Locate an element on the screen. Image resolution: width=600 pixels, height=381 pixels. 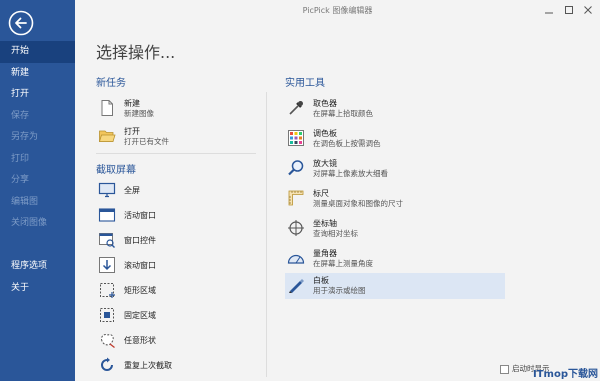
cmd-active-window: 活动窗口 is located at coordinates (206, 216).